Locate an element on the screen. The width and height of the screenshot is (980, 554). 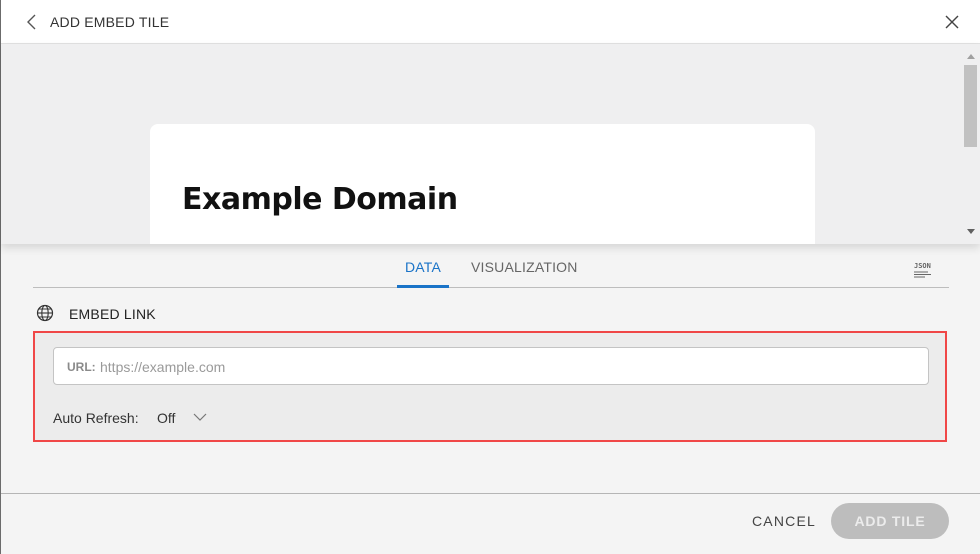
close-icon is located at coordinates (952, 22).